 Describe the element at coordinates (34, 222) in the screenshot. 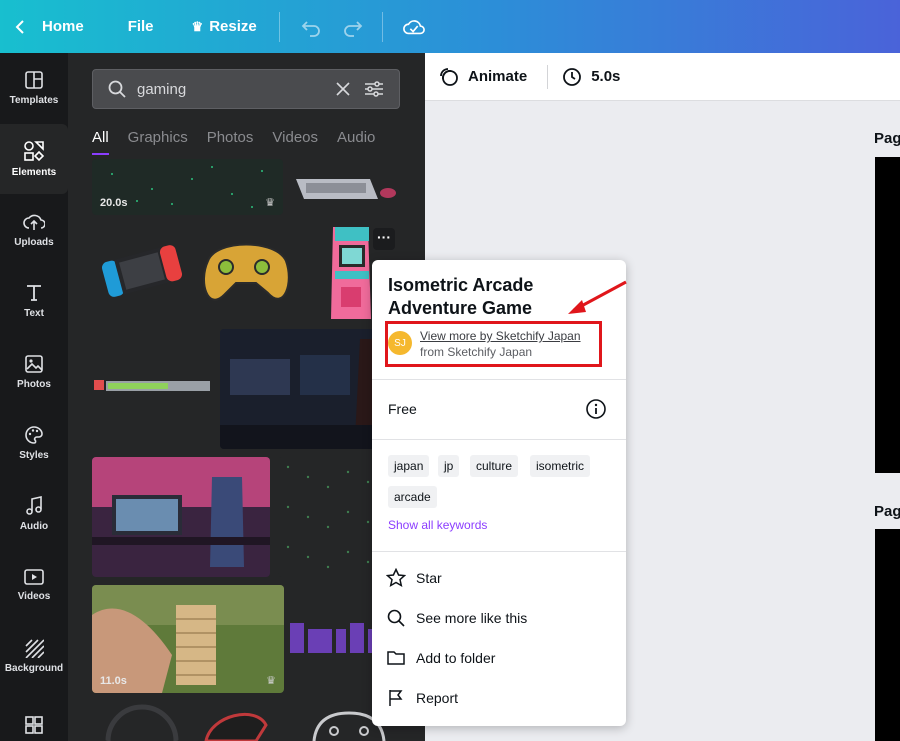

I see `cloud-upload-icon` at that location.